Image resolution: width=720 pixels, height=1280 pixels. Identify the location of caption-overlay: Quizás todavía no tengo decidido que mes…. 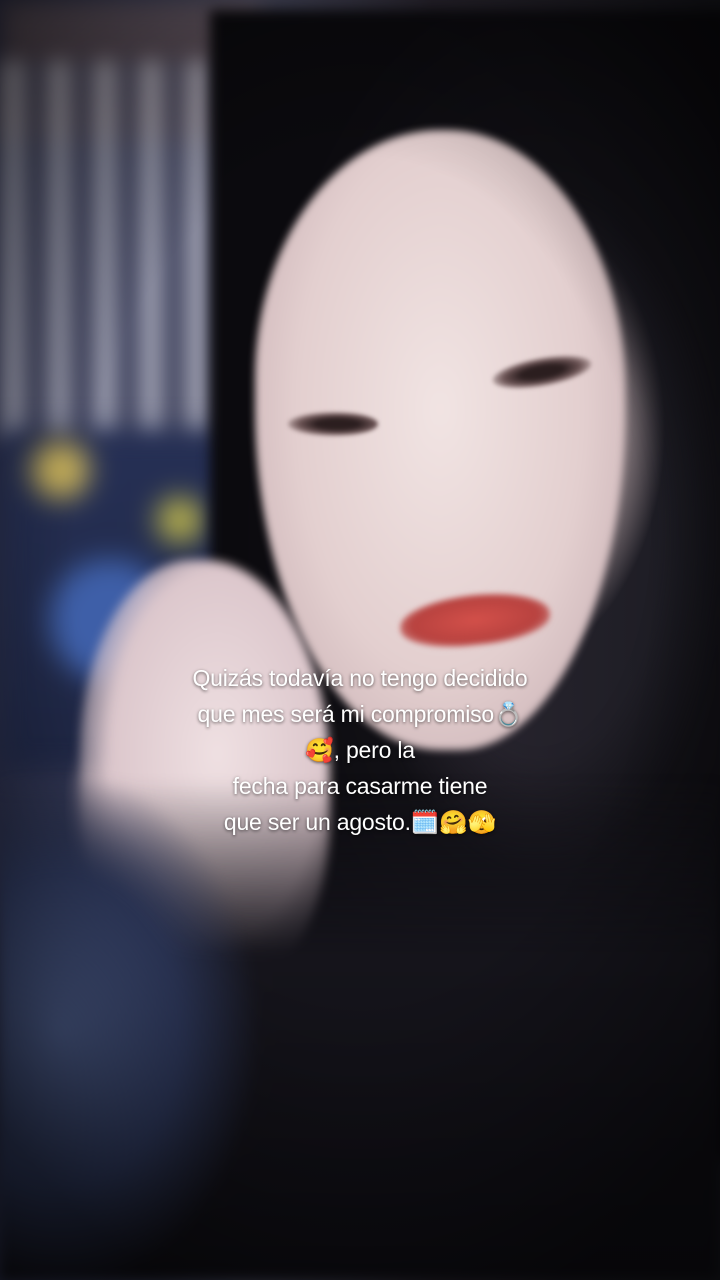
(360, 750).